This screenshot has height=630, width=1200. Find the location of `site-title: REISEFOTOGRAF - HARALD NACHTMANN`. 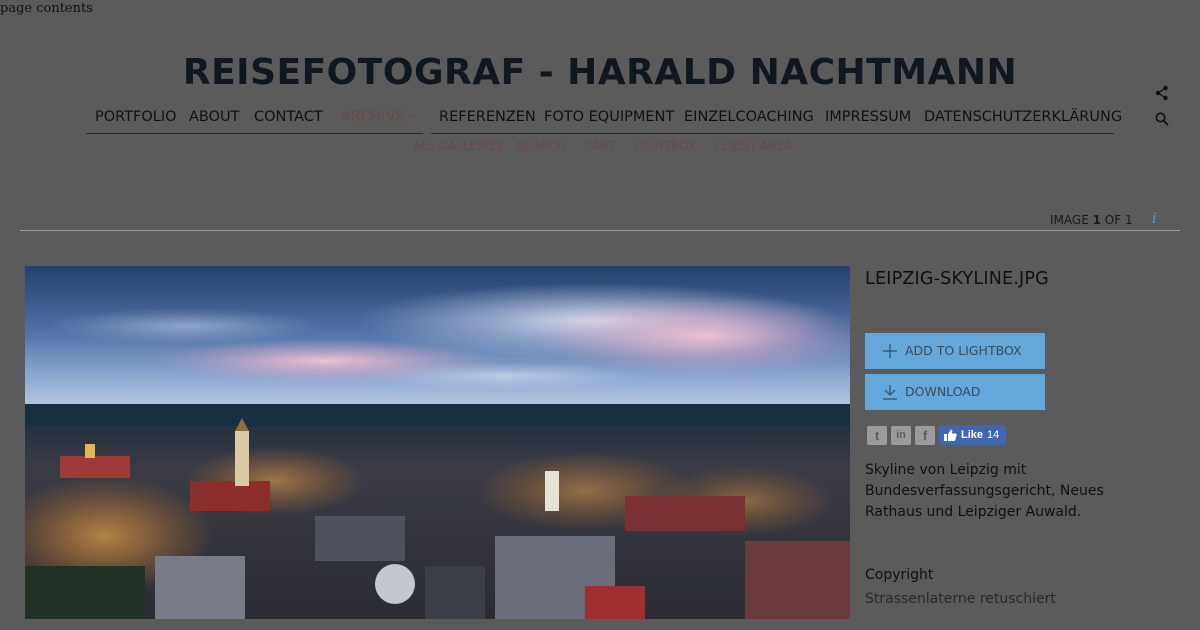

site-title: REISEFOTOGRAF - HARALD NACHTMANN is located at coordinates (600, 72).